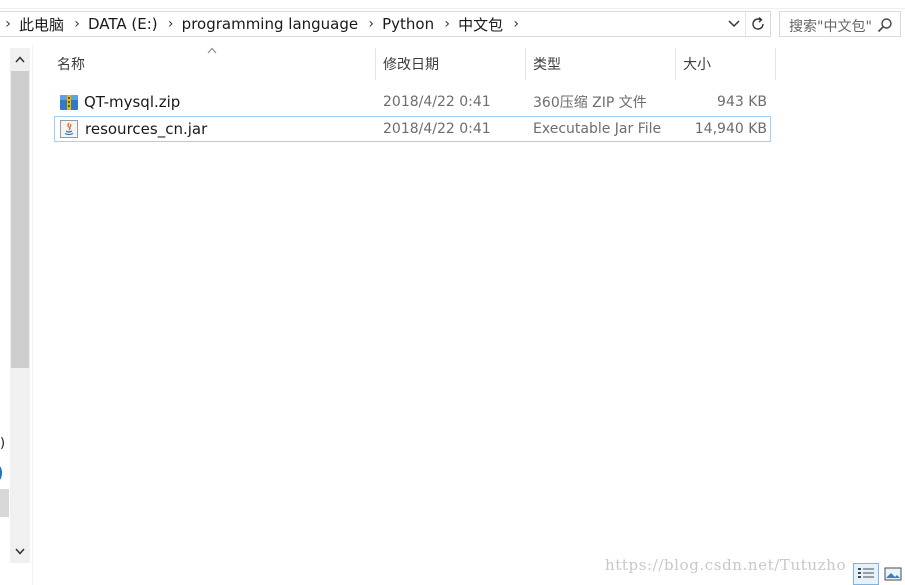 The width and height of the screenshot is (905, 585). Describe the element at coordinates (42, 24) in the screenshot. I see `breadcrumb-item-this-pc: 此电脑` at that location.